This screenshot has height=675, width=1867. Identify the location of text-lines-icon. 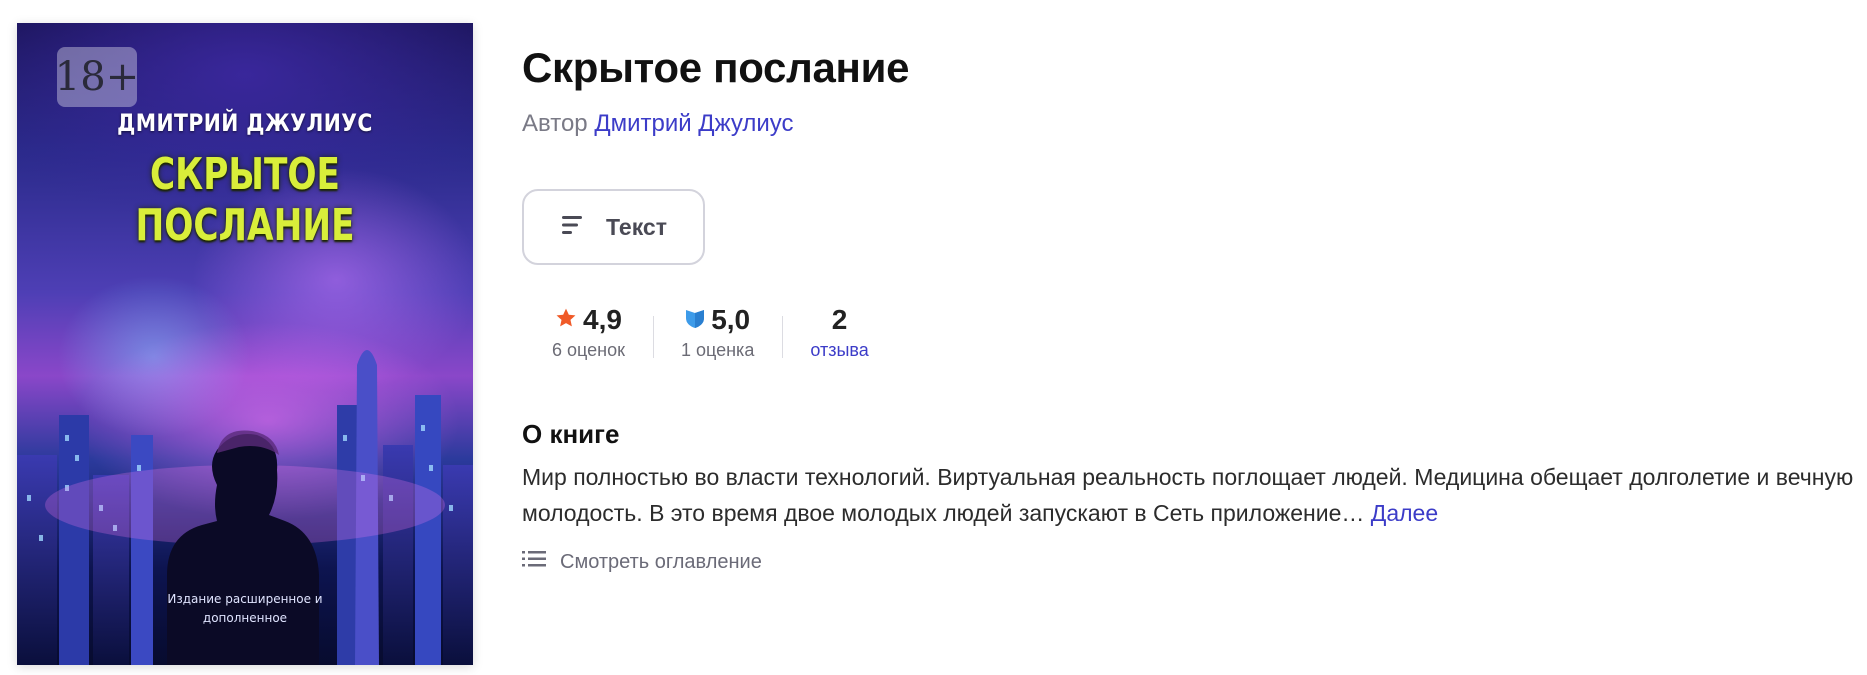
(572, 227).